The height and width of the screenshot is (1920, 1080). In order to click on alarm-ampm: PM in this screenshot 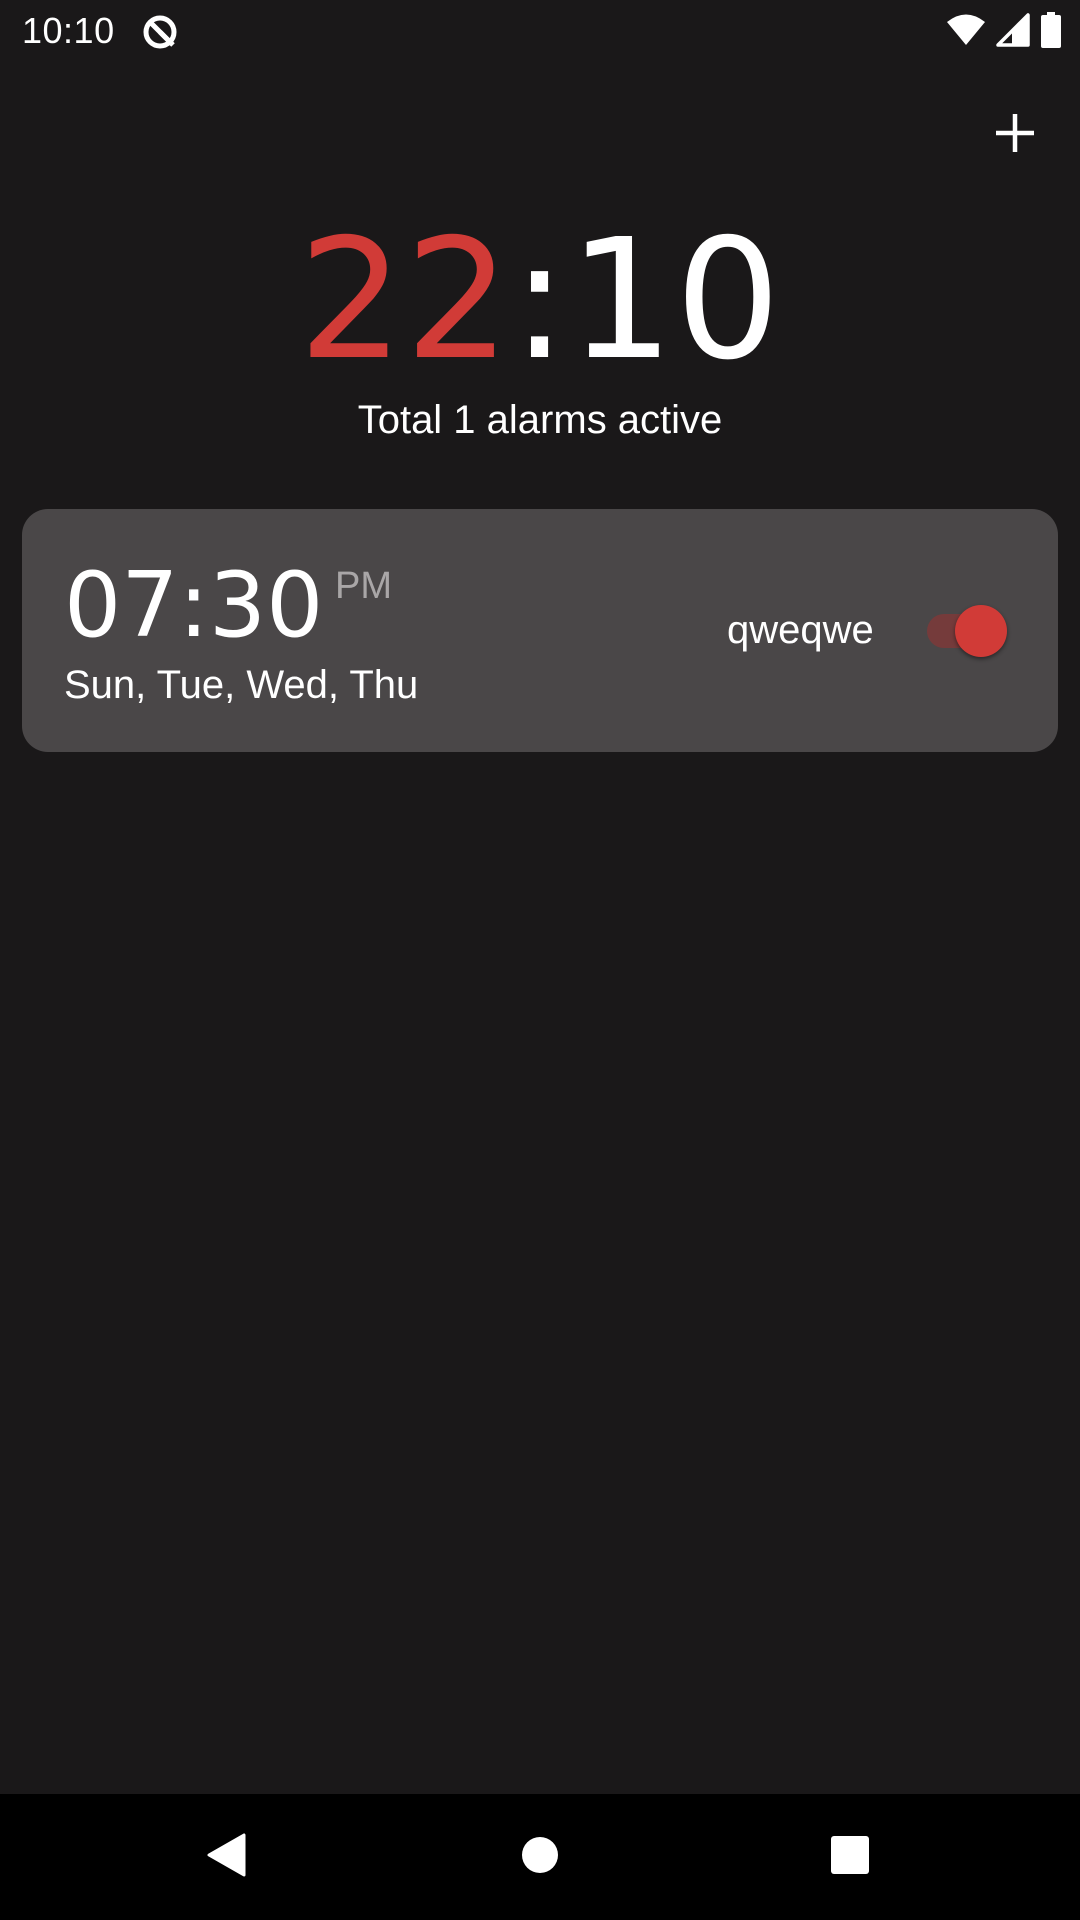, I will do `click(363, 586)`.